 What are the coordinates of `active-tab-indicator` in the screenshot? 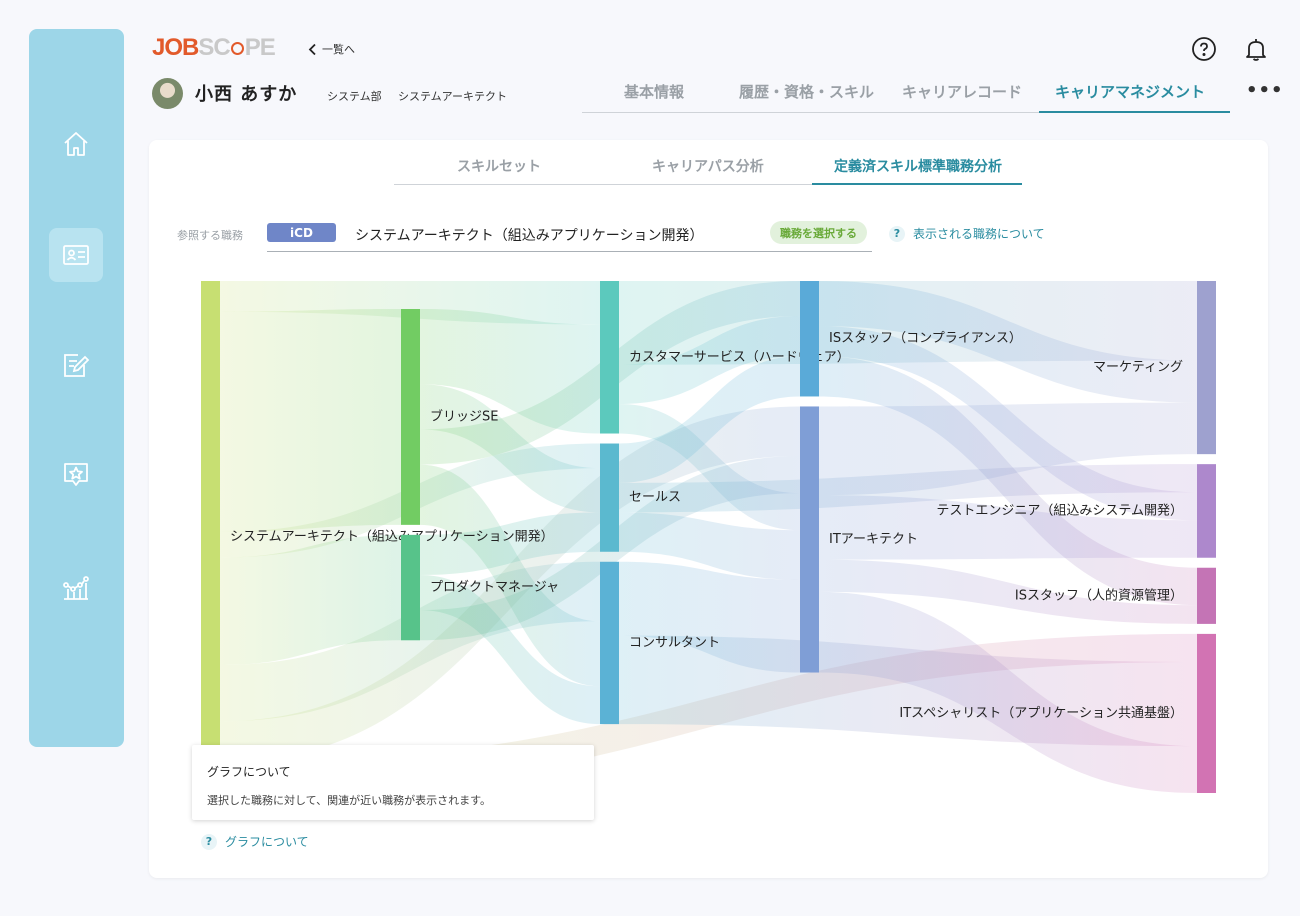 It's located at (1134, 112).